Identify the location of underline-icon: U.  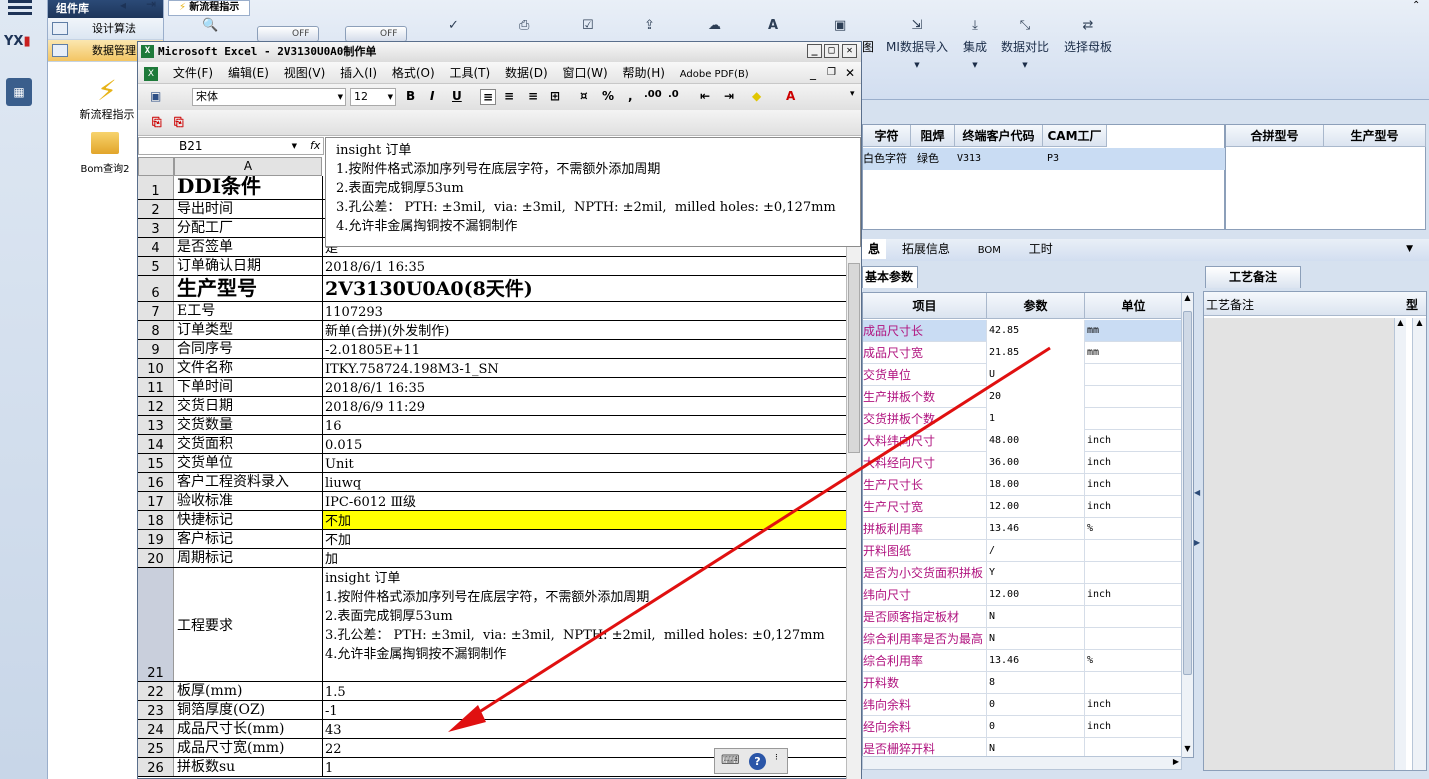
(457, 96).